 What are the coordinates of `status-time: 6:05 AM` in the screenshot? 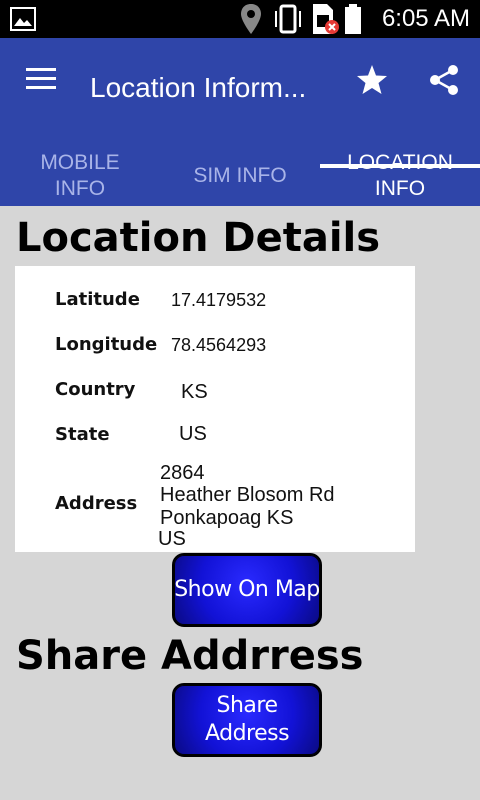 It's located at (425, 18).